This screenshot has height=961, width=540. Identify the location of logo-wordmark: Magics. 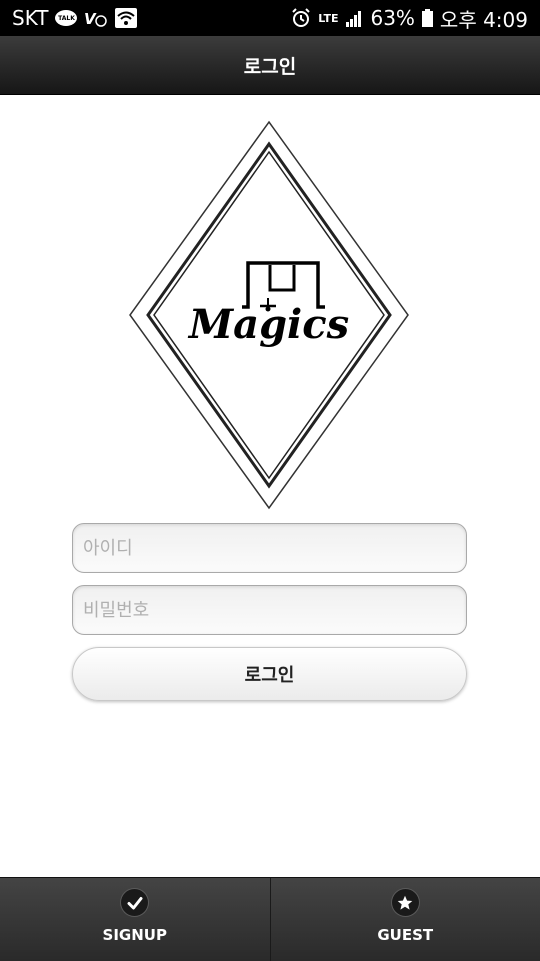
(268, 324).